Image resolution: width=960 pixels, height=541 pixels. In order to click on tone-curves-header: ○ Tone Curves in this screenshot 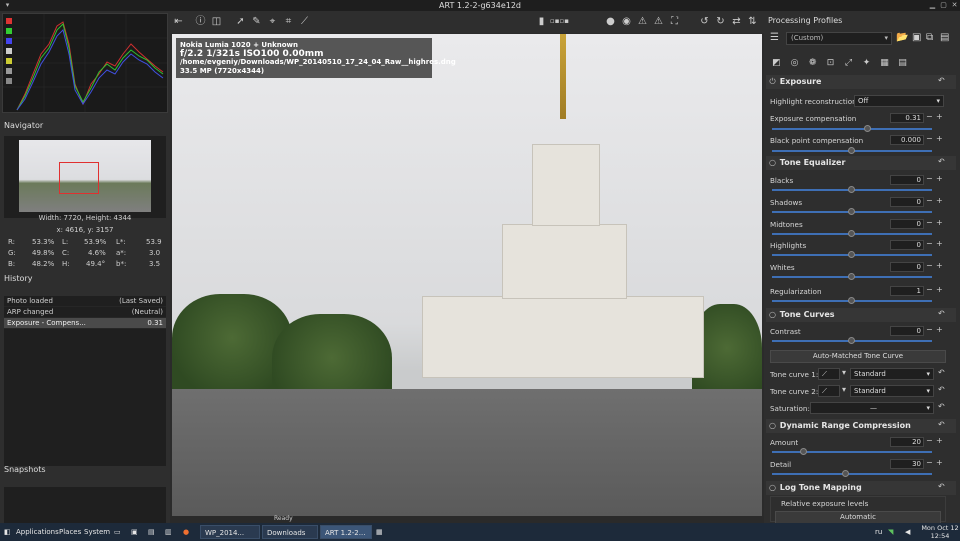, I will do `click(858, 315)`.